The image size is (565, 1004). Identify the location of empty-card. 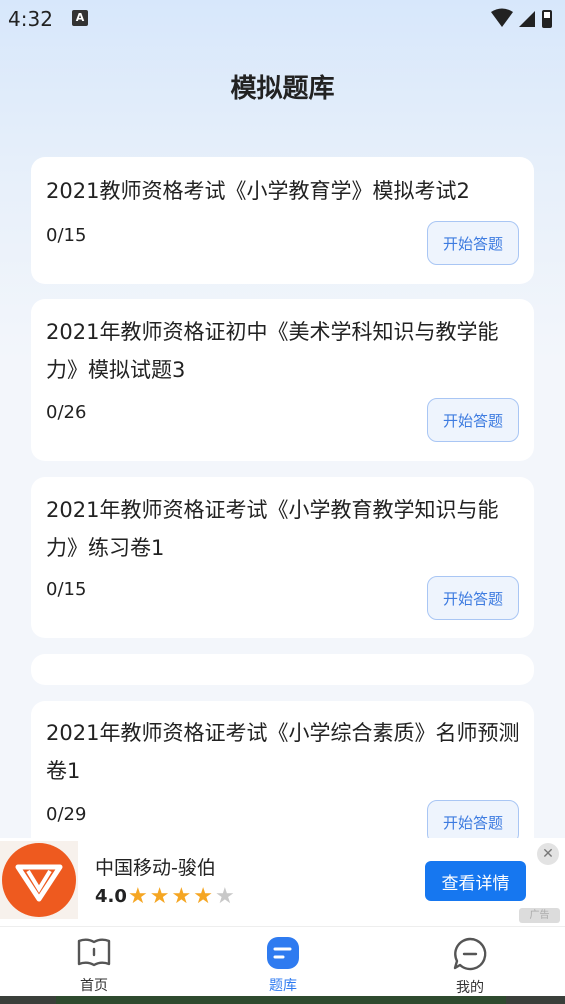
(282, 669).